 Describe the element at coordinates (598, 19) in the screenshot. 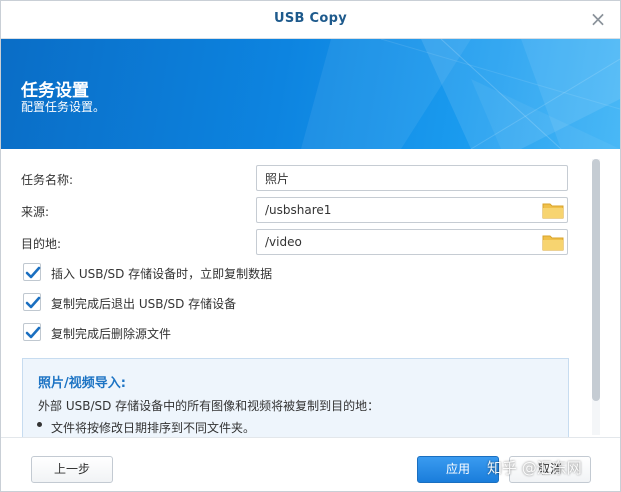

I see `close-icon: ×` at that location.